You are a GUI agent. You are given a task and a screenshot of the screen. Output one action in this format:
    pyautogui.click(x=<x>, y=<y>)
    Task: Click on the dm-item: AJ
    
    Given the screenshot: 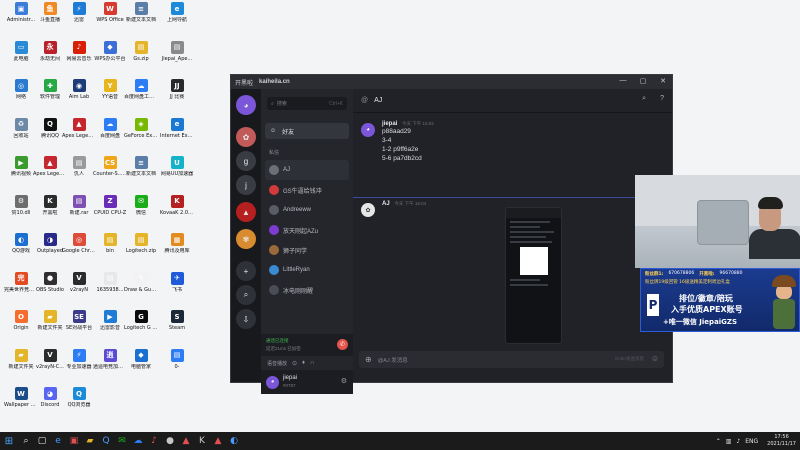 What is the action you would take?
    pyautogui.click(x=307, y=170)
    